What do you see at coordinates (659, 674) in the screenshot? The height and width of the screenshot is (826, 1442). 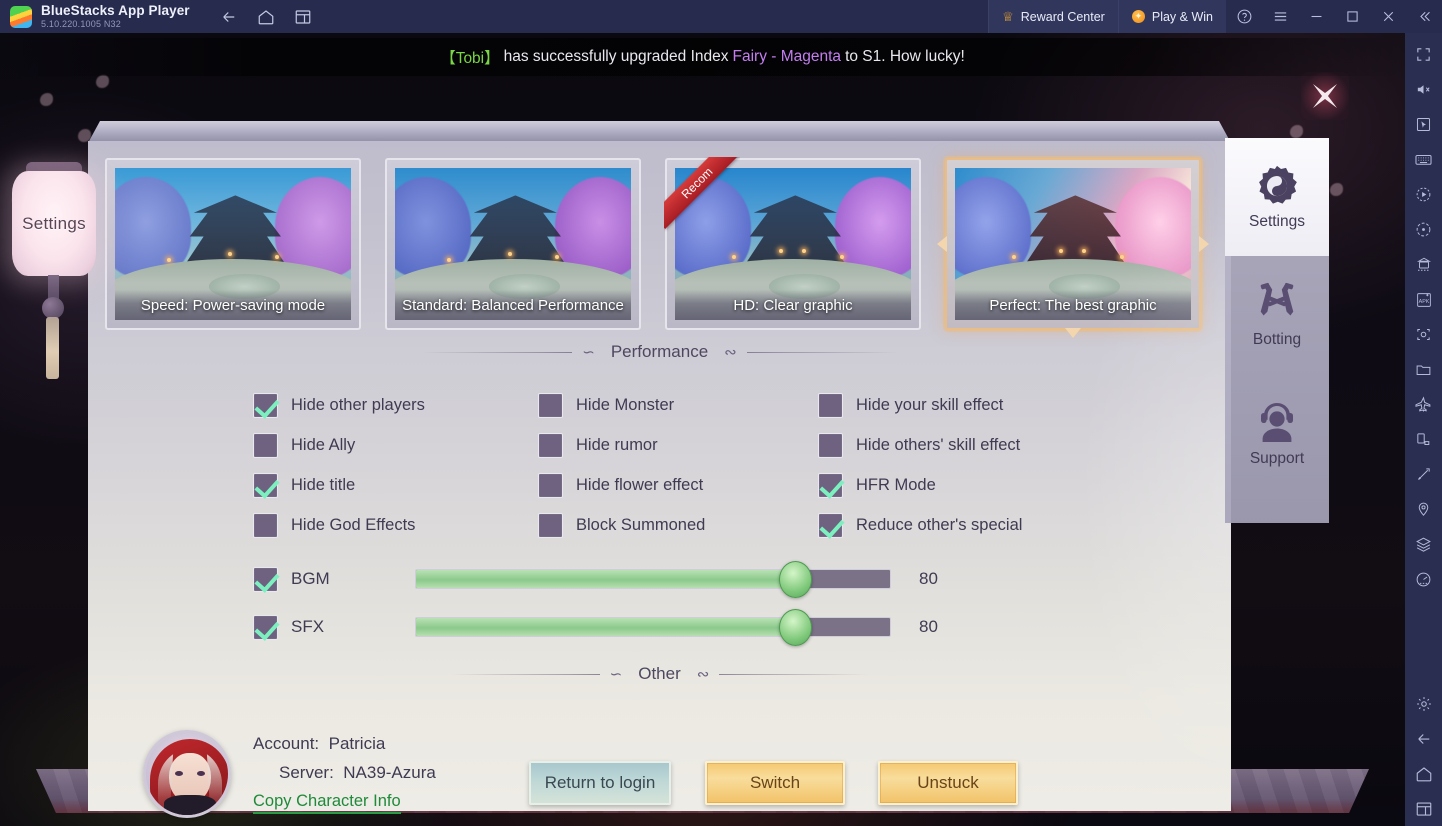 I see `other-section-header: ∽ Other ∾` at bounding box center [659, 674].